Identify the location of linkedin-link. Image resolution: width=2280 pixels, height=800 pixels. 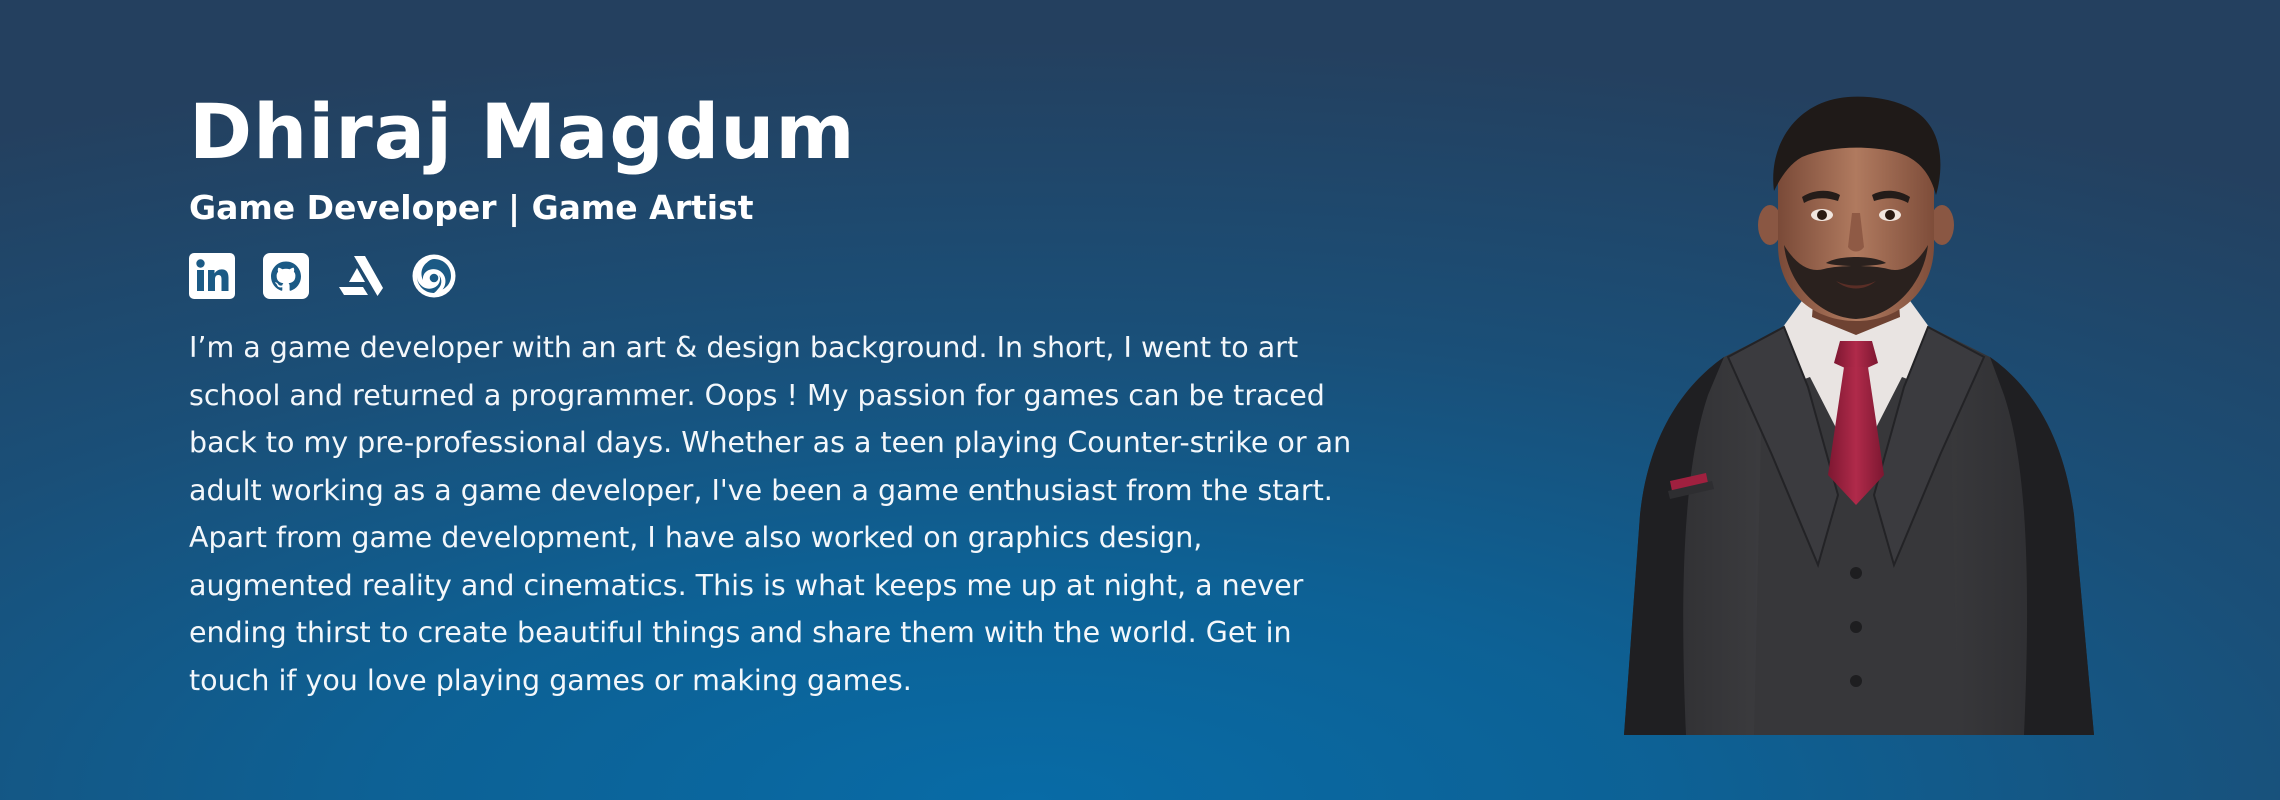
(212, 276).